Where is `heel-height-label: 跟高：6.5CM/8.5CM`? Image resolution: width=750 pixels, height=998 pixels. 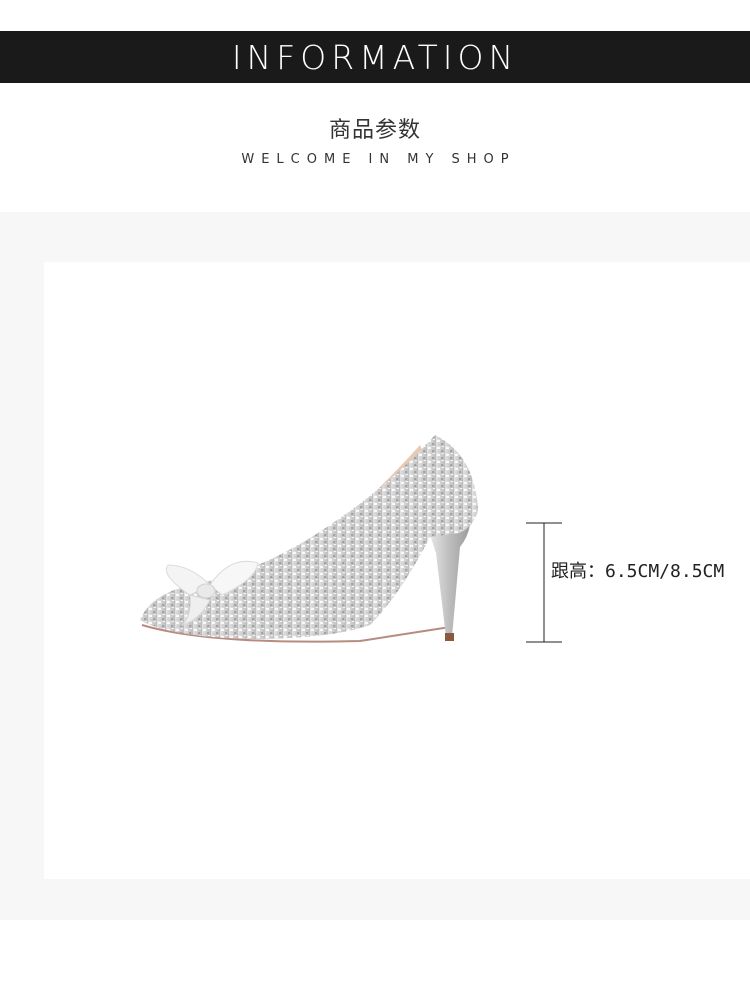 heel-height-label: 跟高：6.5CM/8.5CM is located at coordinates (638, 571).